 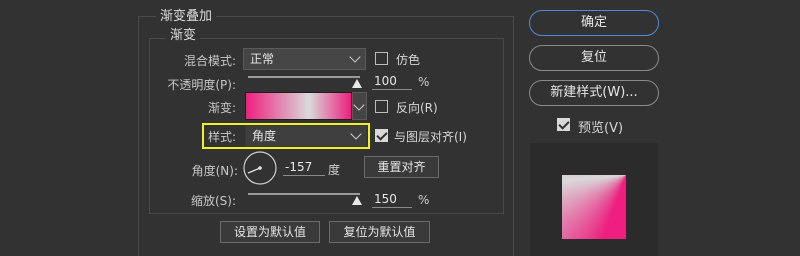 I want to click on scale-slider-track, so click(x=304, y=194).